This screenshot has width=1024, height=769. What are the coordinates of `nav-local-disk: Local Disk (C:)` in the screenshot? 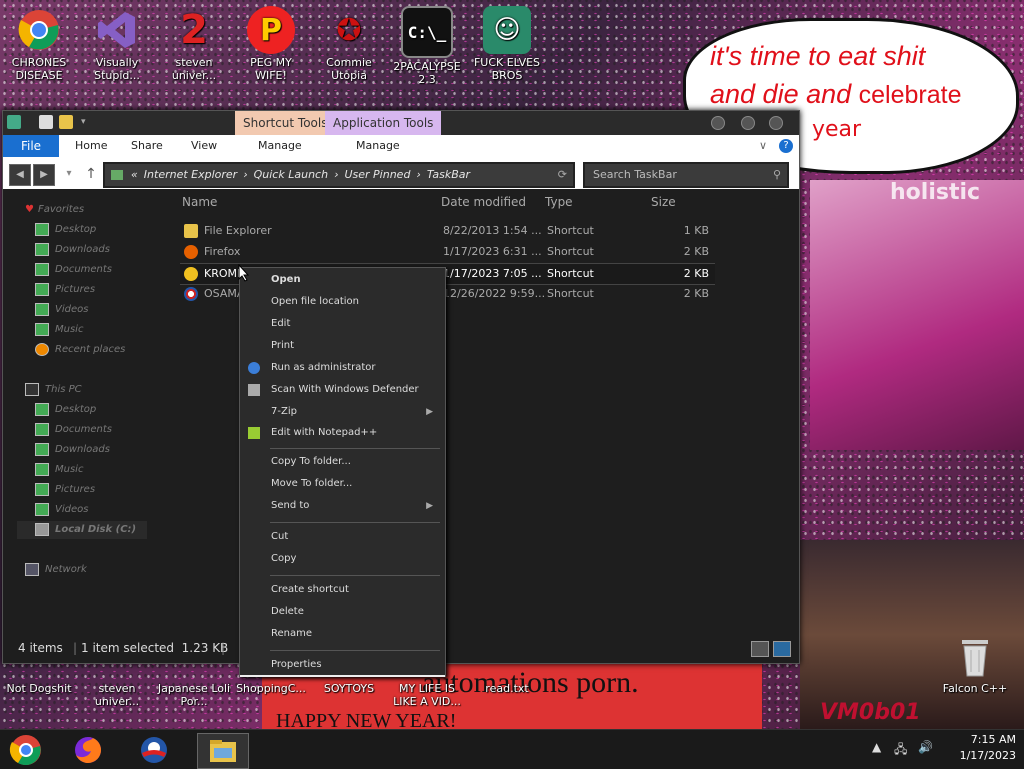 It's located at (82, 530).